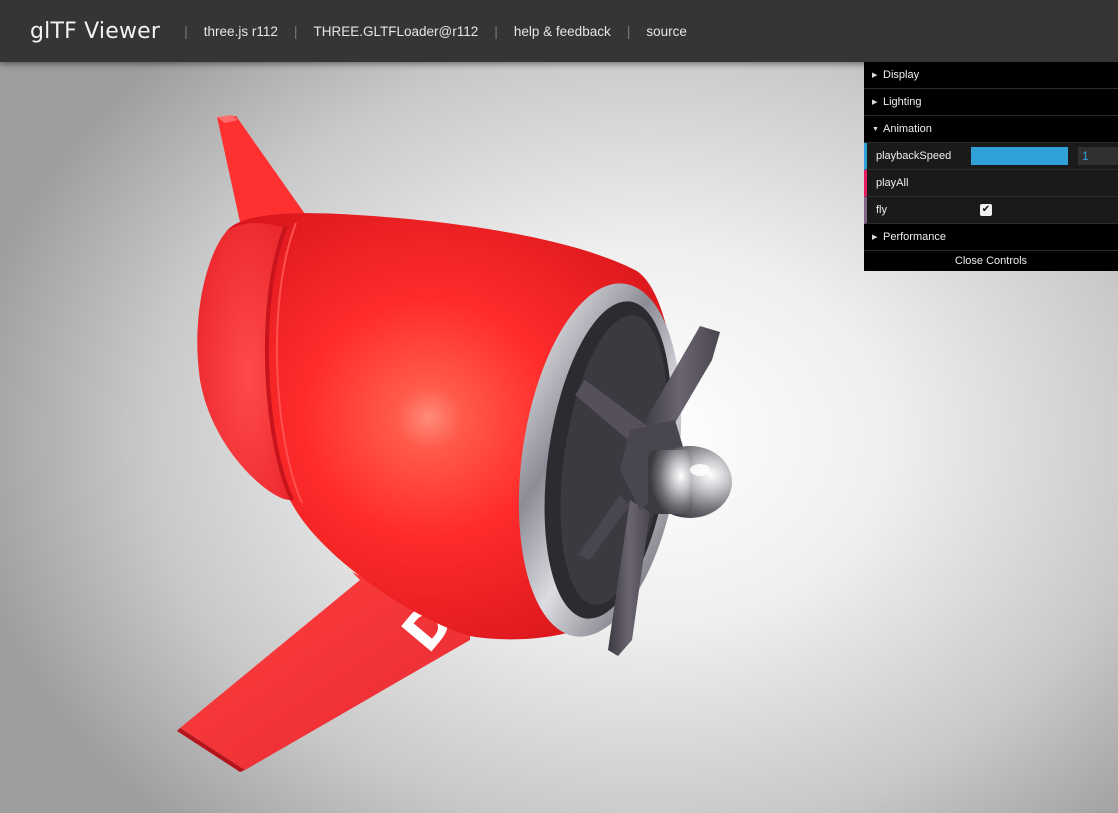 This screenshot has width=1118, height=813. I want to click on fly-label: fly, so click(881, 210).